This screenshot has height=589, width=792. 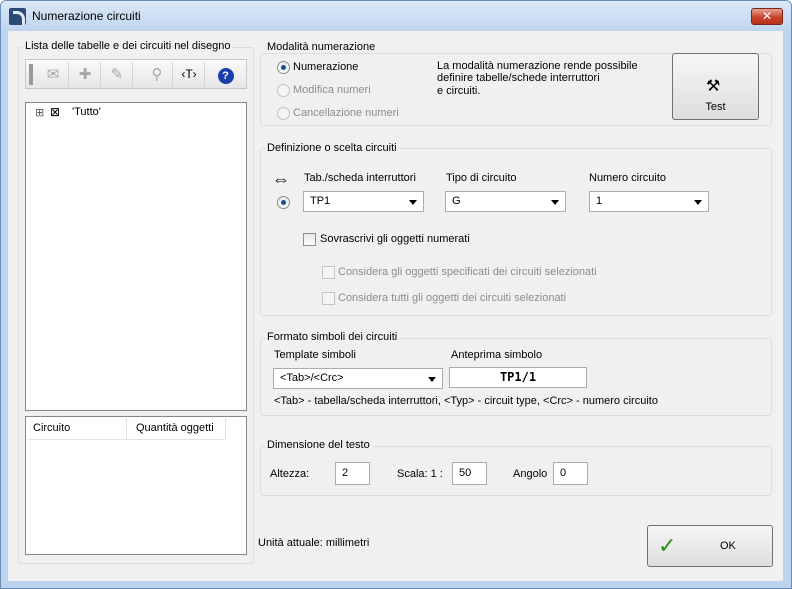 What do you see at coordinates (77, 429) in the screenshot?
I see `column-header-circuit: Circuito` at bounding box center [77, 429].